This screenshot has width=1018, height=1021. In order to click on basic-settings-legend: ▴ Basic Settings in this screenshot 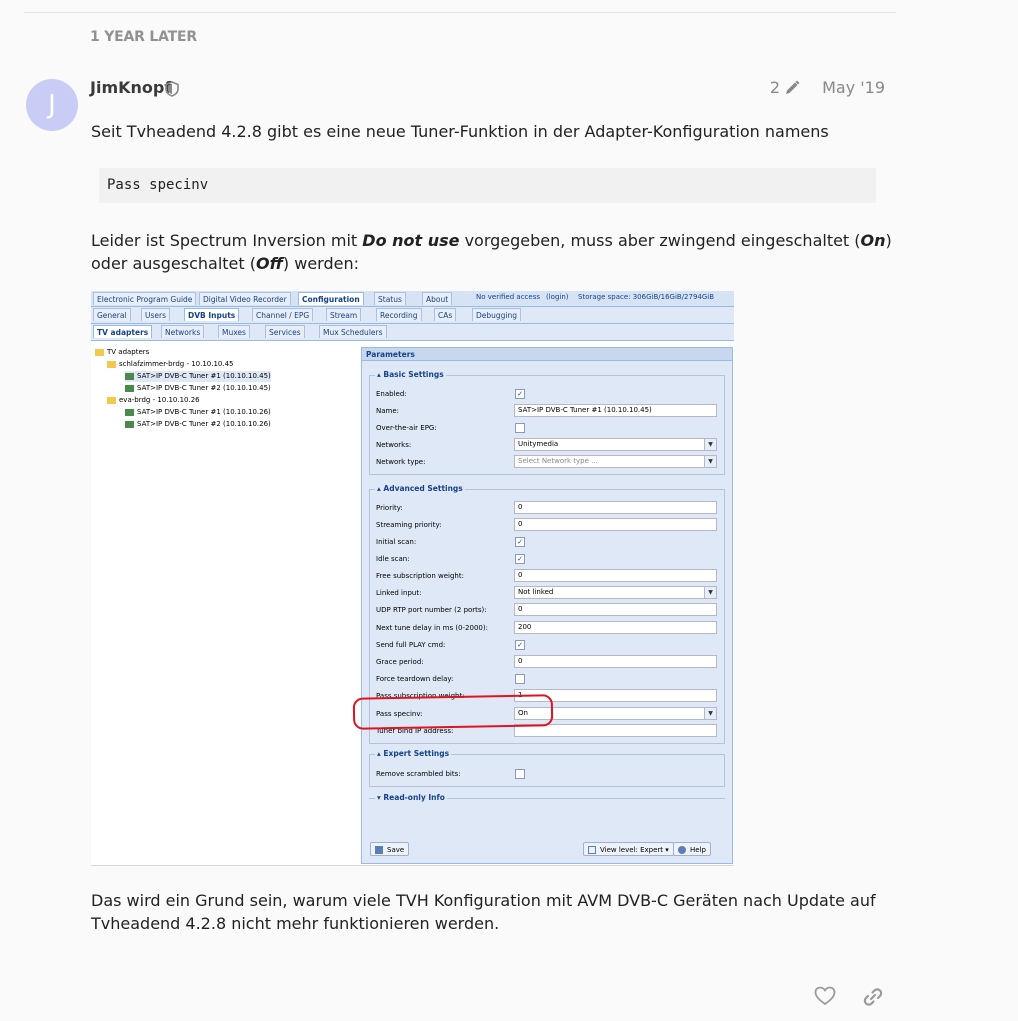, I will do `click(410, 374)`.